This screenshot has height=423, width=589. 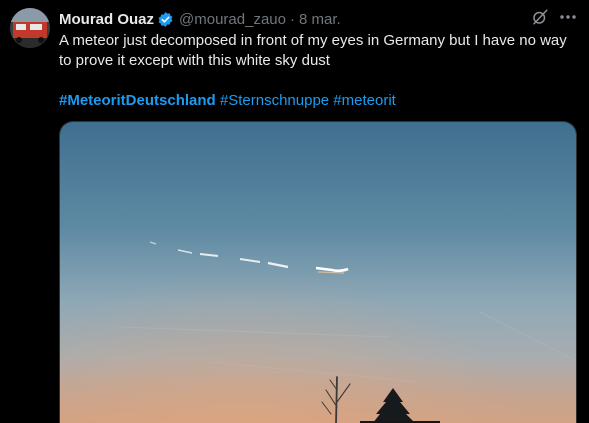 What do you see at coordinates (540, 17) in the screenshot?
I see `grok-icon` at bounding box center [540, 17].